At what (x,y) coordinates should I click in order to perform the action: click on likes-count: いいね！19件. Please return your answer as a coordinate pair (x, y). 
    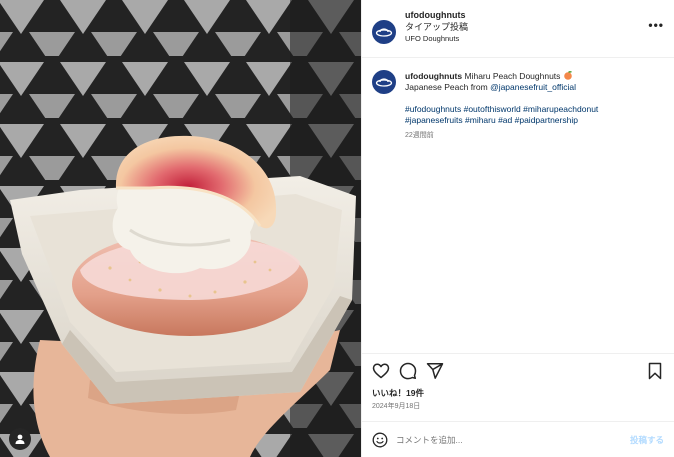
    Looking at the image, I should click on (518, 393).